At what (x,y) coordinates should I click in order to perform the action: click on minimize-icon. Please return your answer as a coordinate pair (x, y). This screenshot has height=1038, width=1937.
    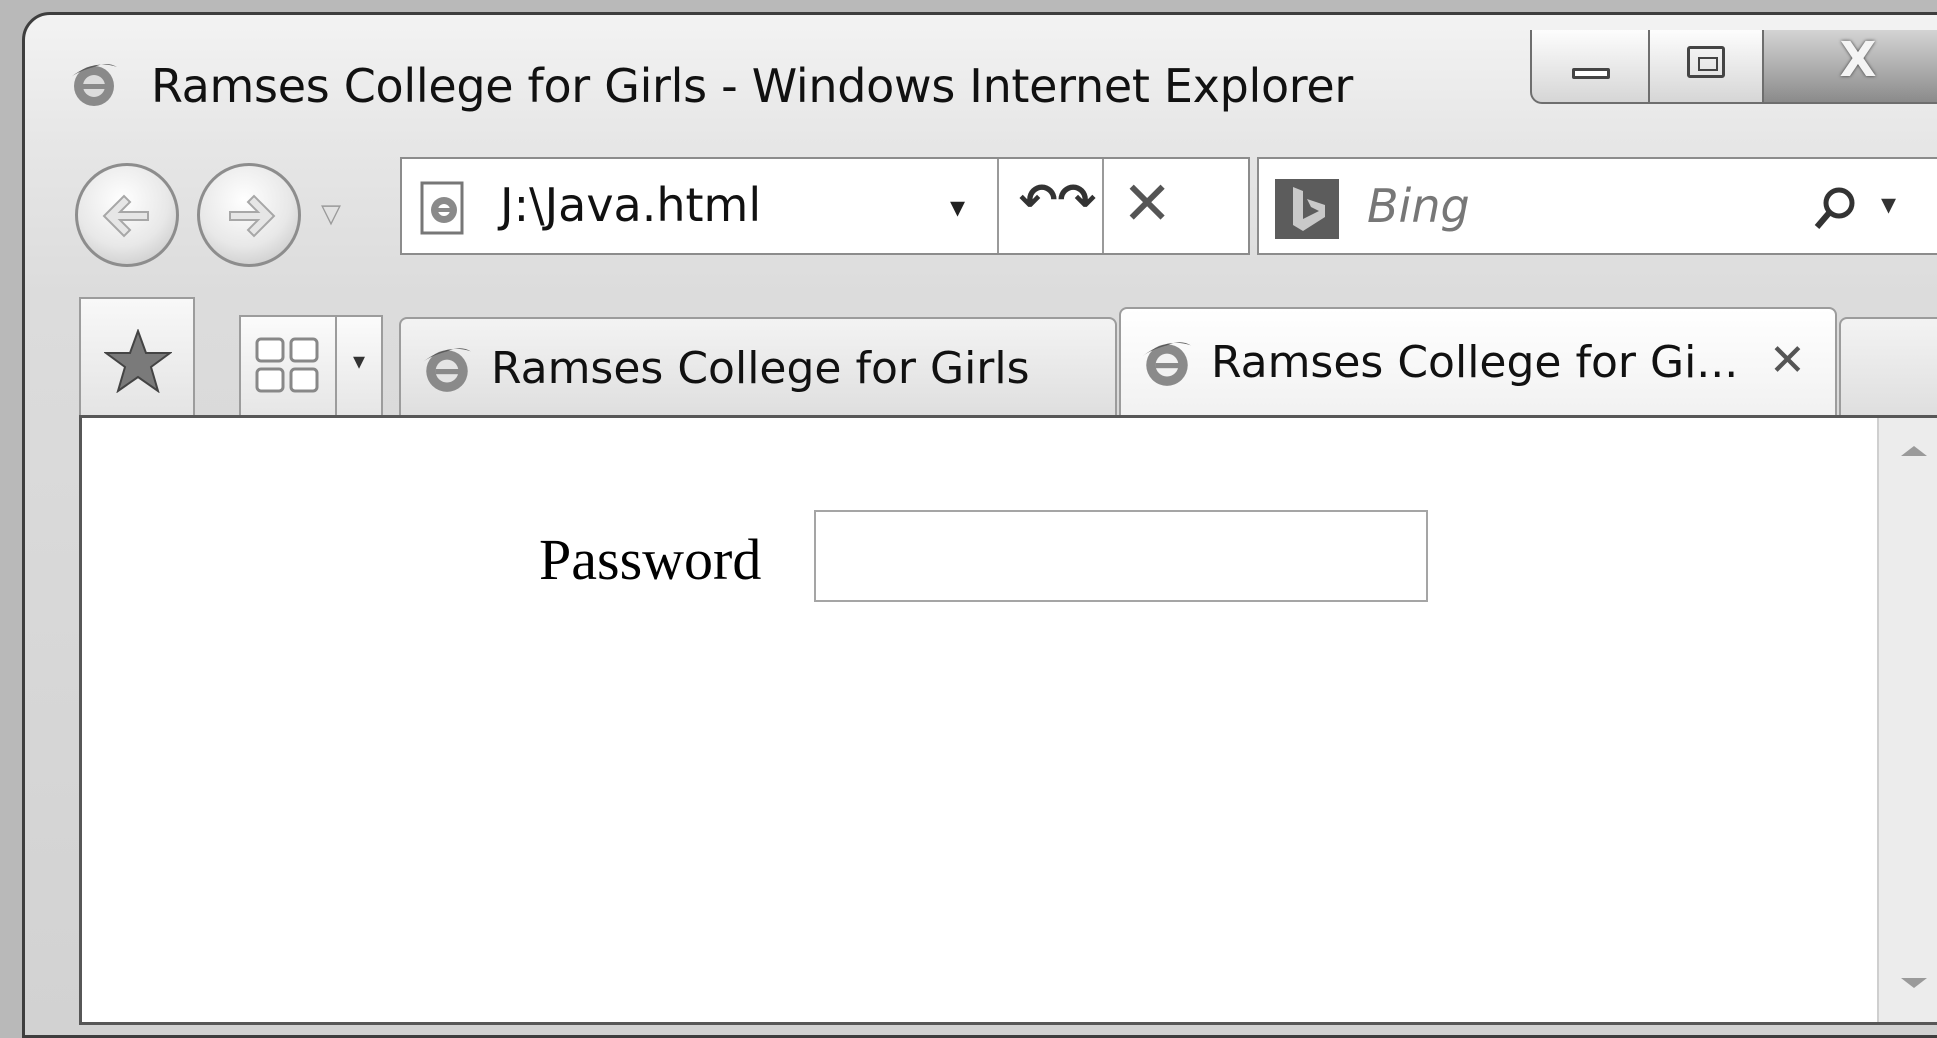
    Looking at the image, I should click on (1591, 73).